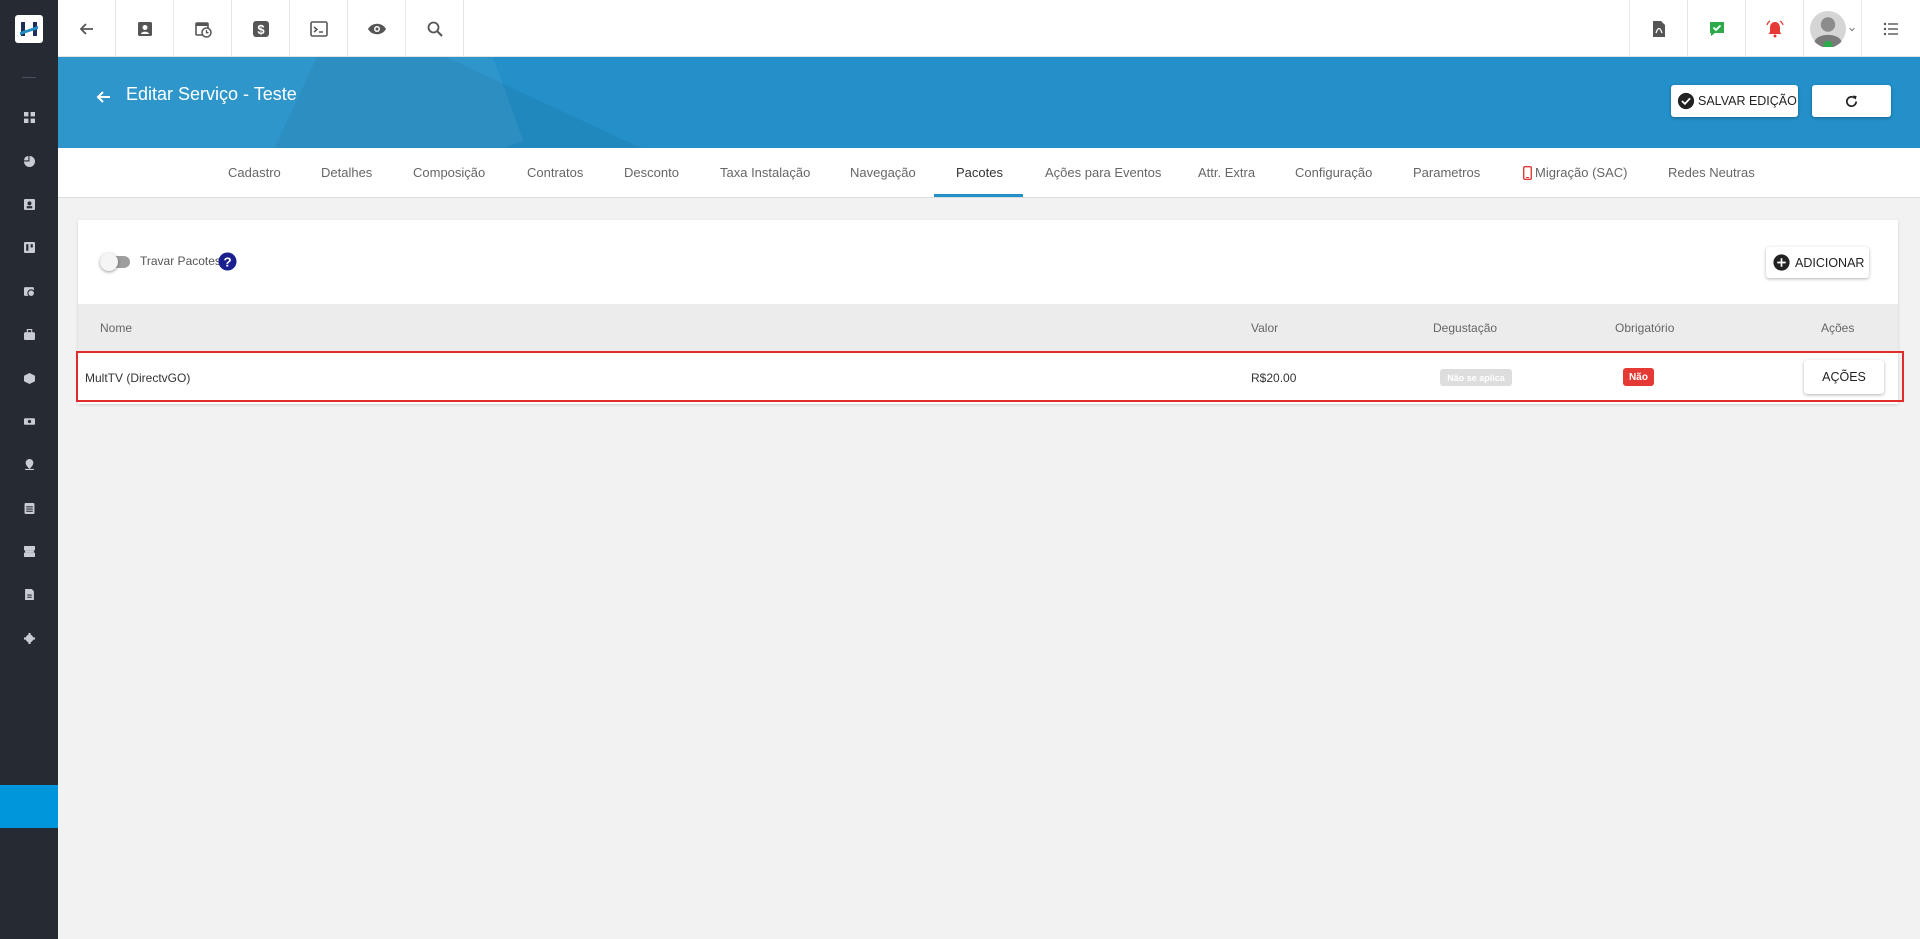 This screenshot has height=939, width=1920. I want to click on tab-configuracao: Configuração, so click(1333, 172).